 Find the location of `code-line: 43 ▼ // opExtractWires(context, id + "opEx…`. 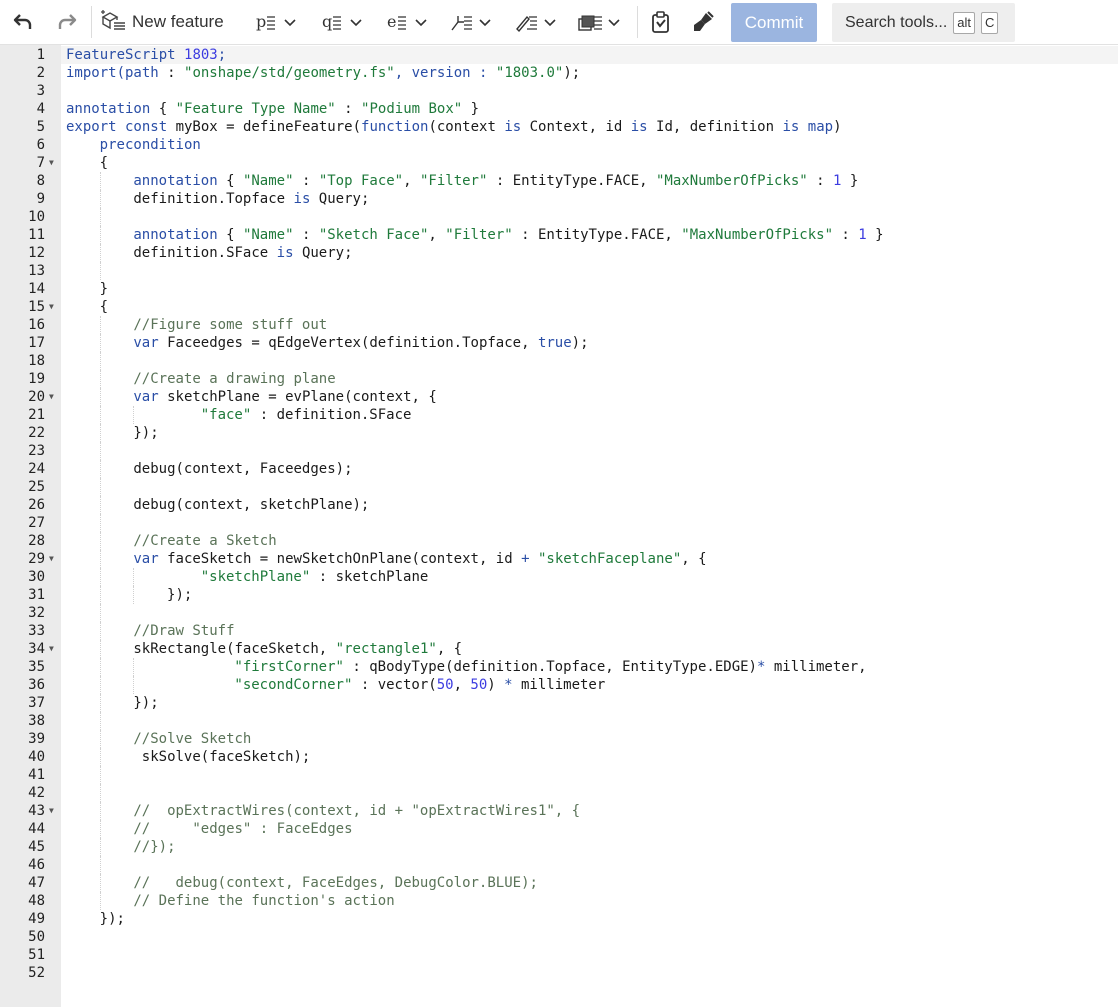

code-line: 43 ▼ // opExtractWires(context, id + "opEx… is located at coordinates (559, 811).